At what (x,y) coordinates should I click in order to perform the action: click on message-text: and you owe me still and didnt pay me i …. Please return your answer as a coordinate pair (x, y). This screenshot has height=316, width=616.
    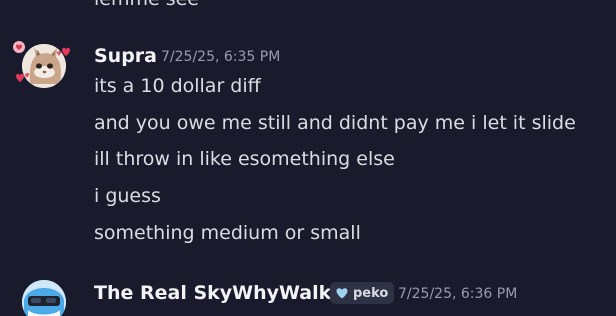
    Looking at the image, I should click on (335, 123).